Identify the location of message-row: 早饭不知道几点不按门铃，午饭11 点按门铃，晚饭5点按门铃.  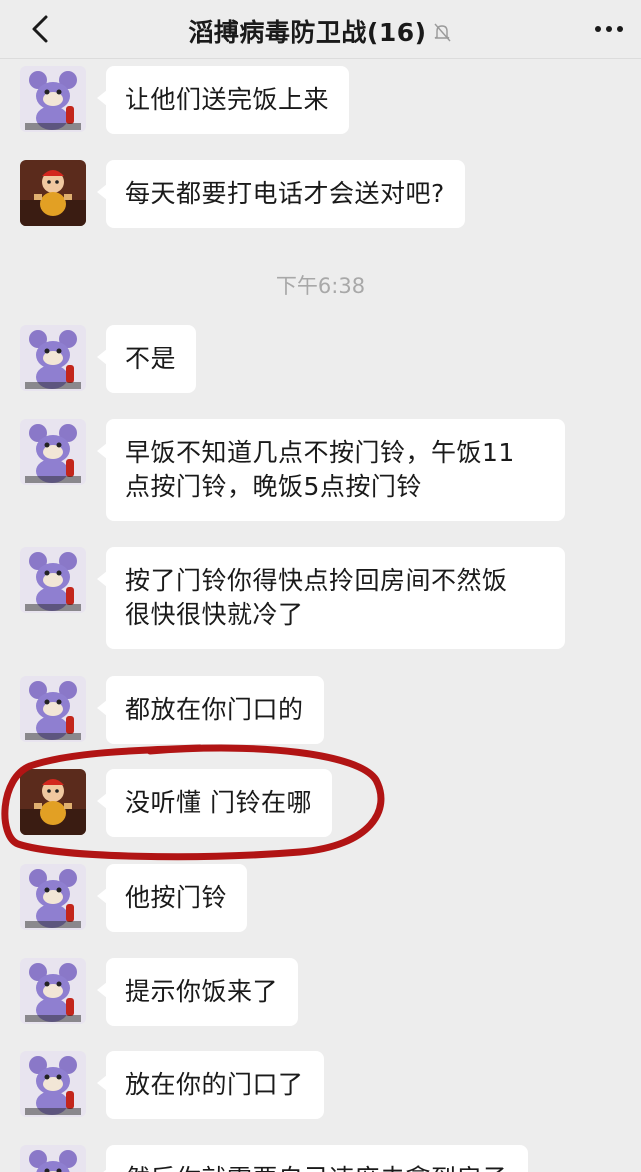
(292, 470).